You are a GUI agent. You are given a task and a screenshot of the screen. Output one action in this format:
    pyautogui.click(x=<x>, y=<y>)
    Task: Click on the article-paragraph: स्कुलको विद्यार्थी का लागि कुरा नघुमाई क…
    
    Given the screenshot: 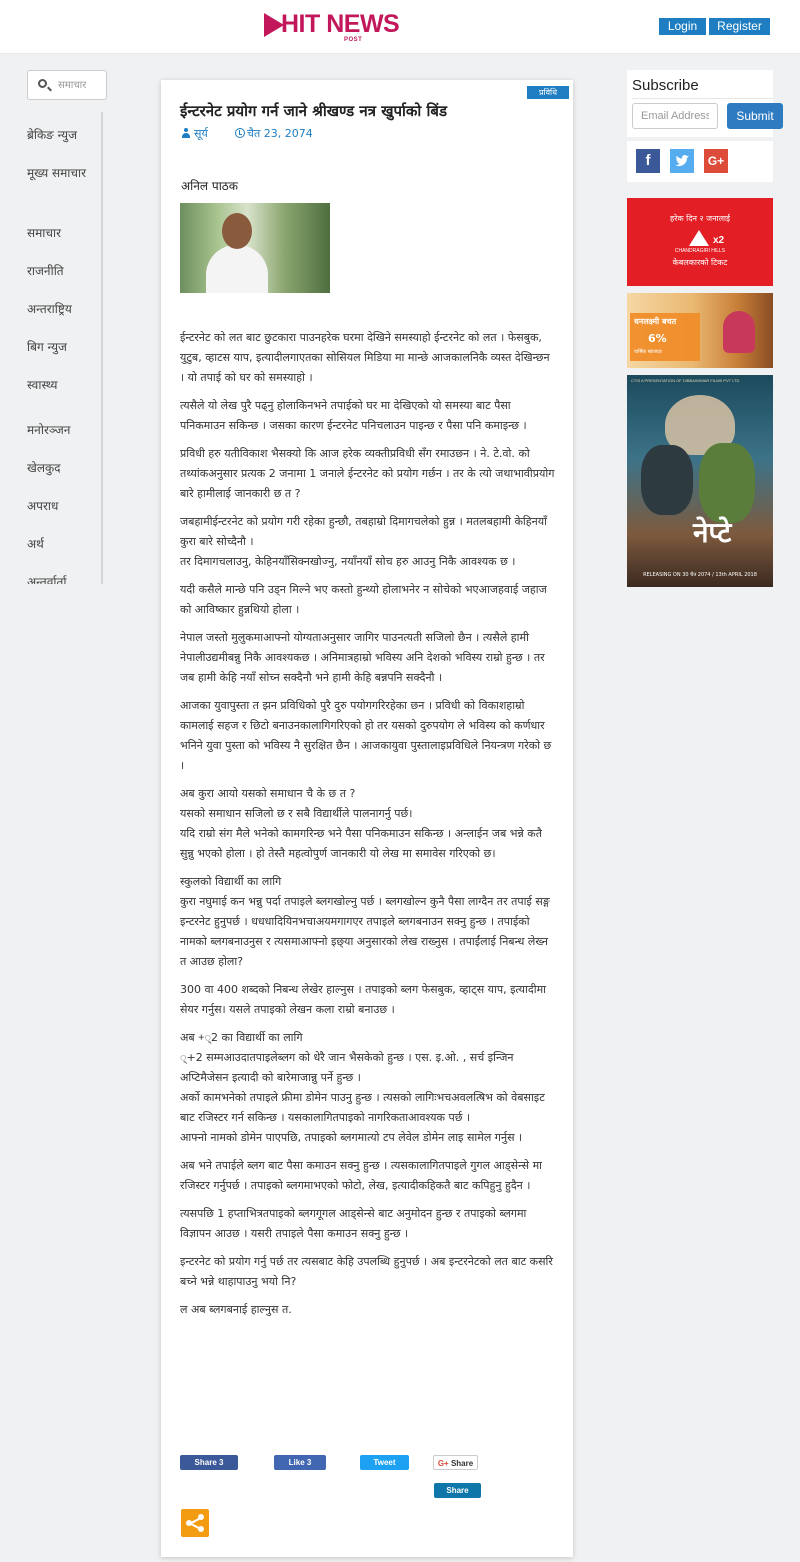 What is the action you would take?
    pyautogui.click(x=365, y=921)
    